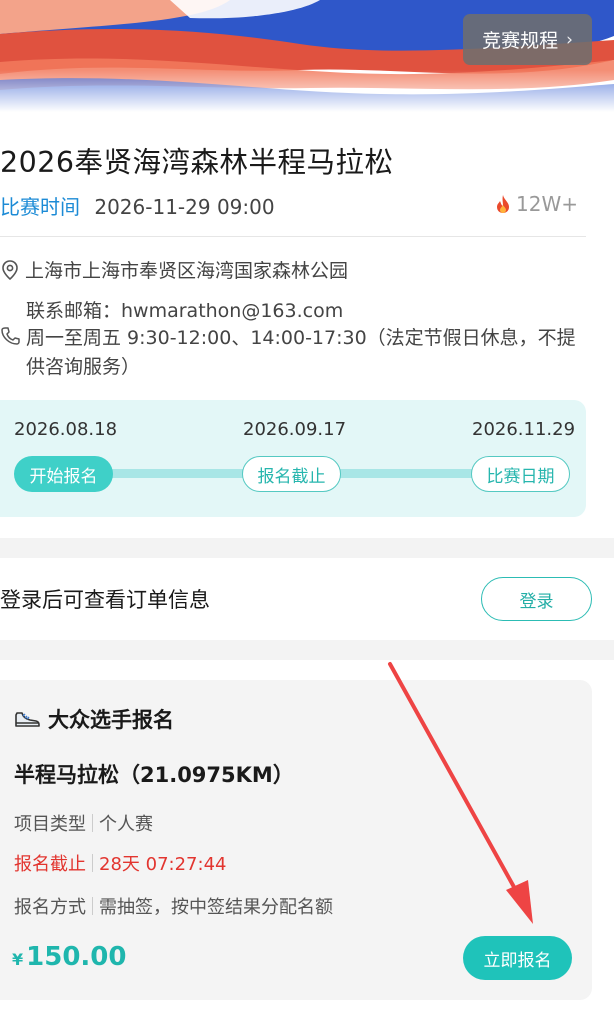 The width and height of the screenshot is (614, 1017). I want to click on timeline-date-start: 2026.08.18, so click(66, 429).